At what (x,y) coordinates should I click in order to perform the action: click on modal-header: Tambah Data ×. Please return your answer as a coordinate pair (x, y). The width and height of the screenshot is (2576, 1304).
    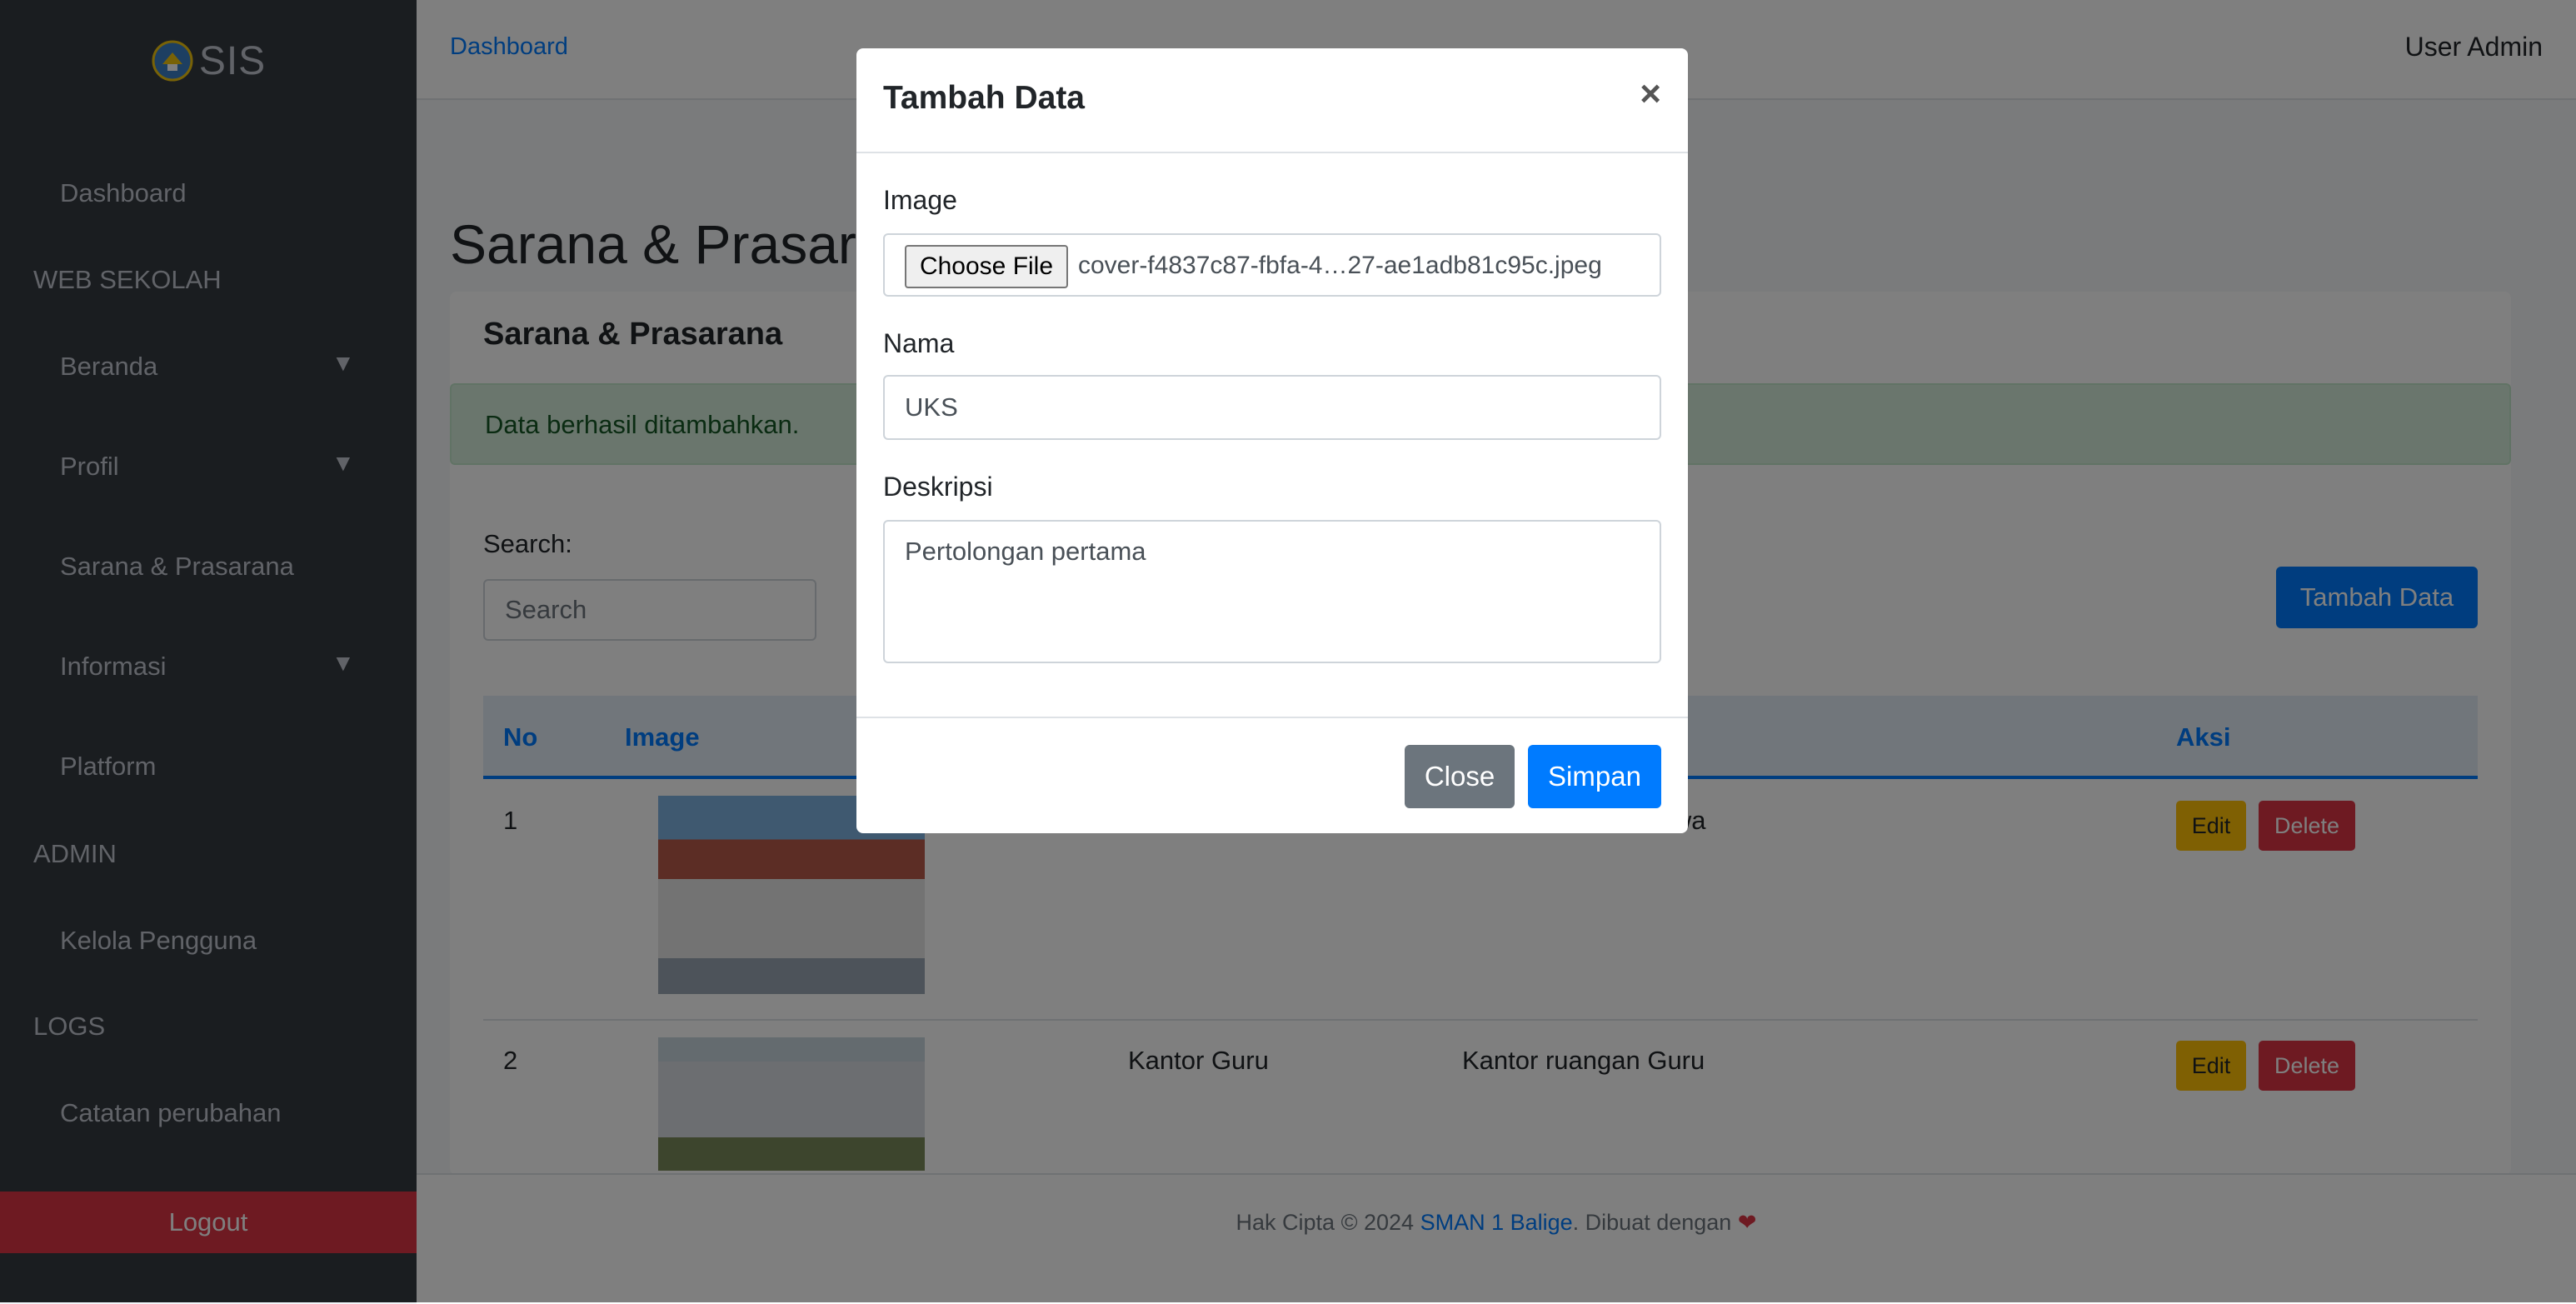
    Looking at the image, I should click on (1272, 100).